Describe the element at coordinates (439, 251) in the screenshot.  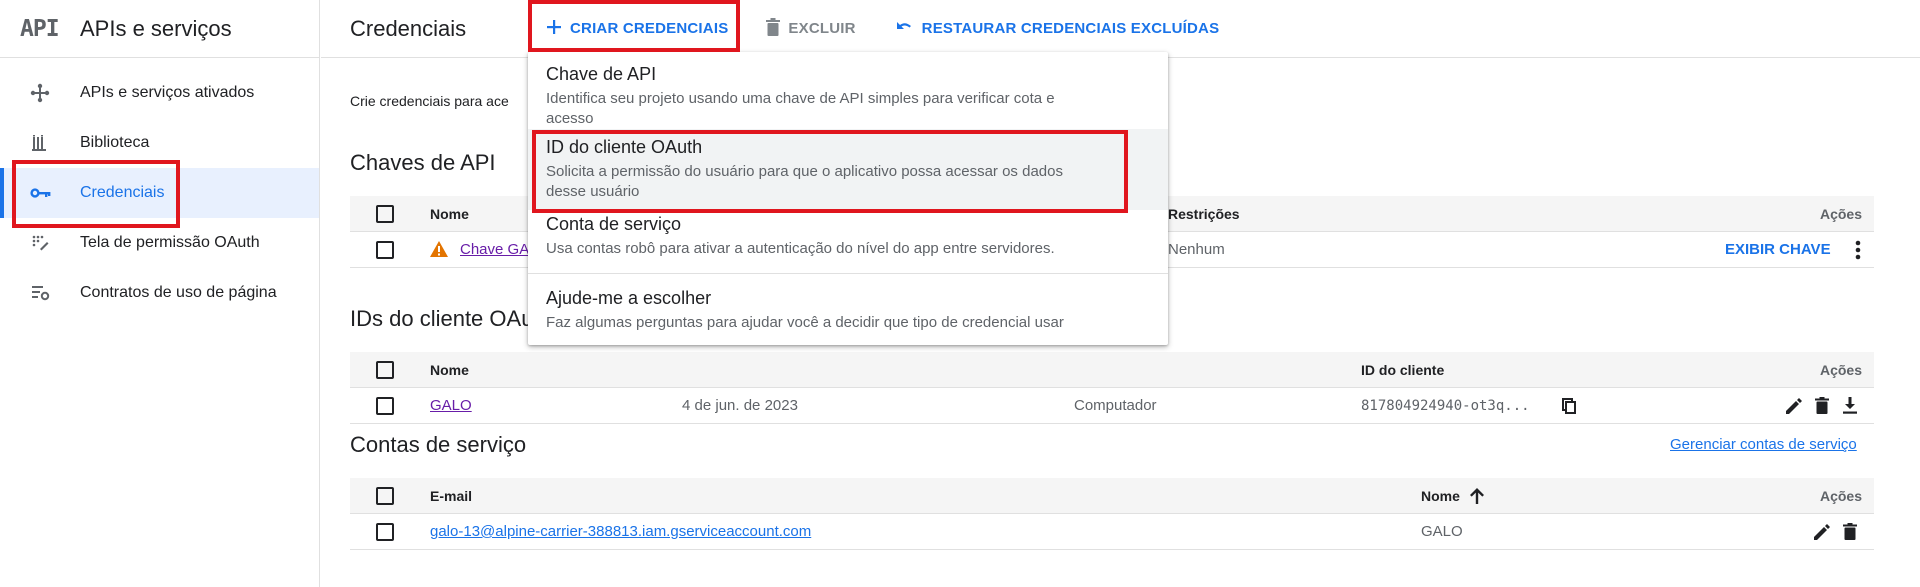
I see `warning-icon` at that location.